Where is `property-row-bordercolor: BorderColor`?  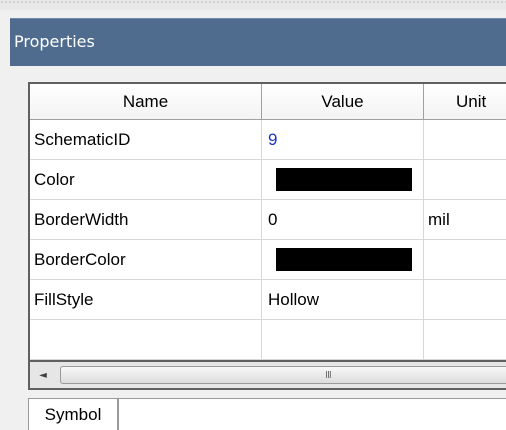
property-row-bordercolor: BorderColor is located at coordinates (268, 260).